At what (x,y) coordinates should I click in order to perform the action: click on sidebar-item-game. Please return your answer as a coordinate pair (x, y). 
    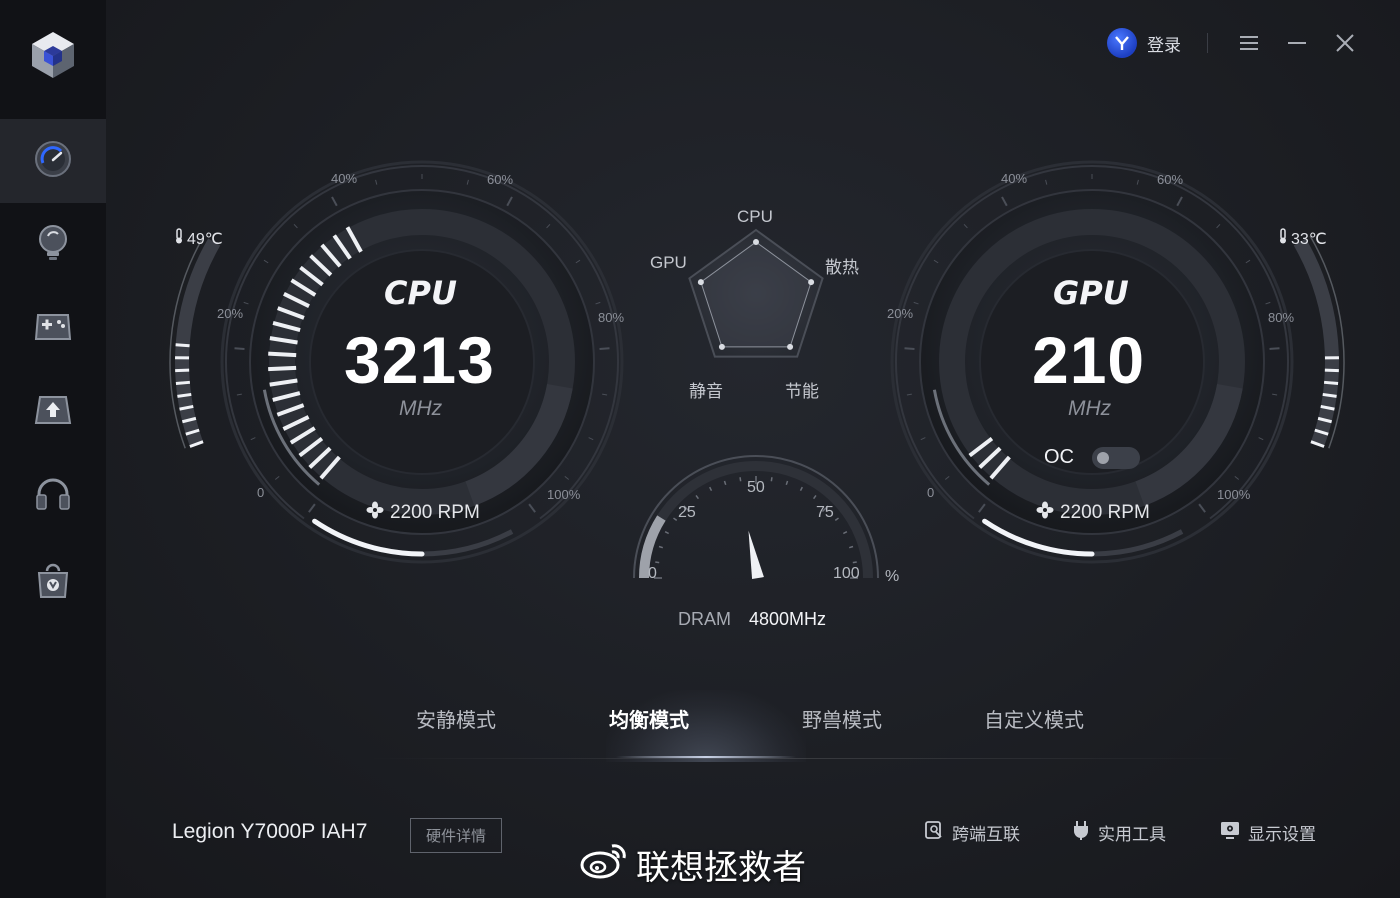
    Looking at the image, I should click on (53, 329).